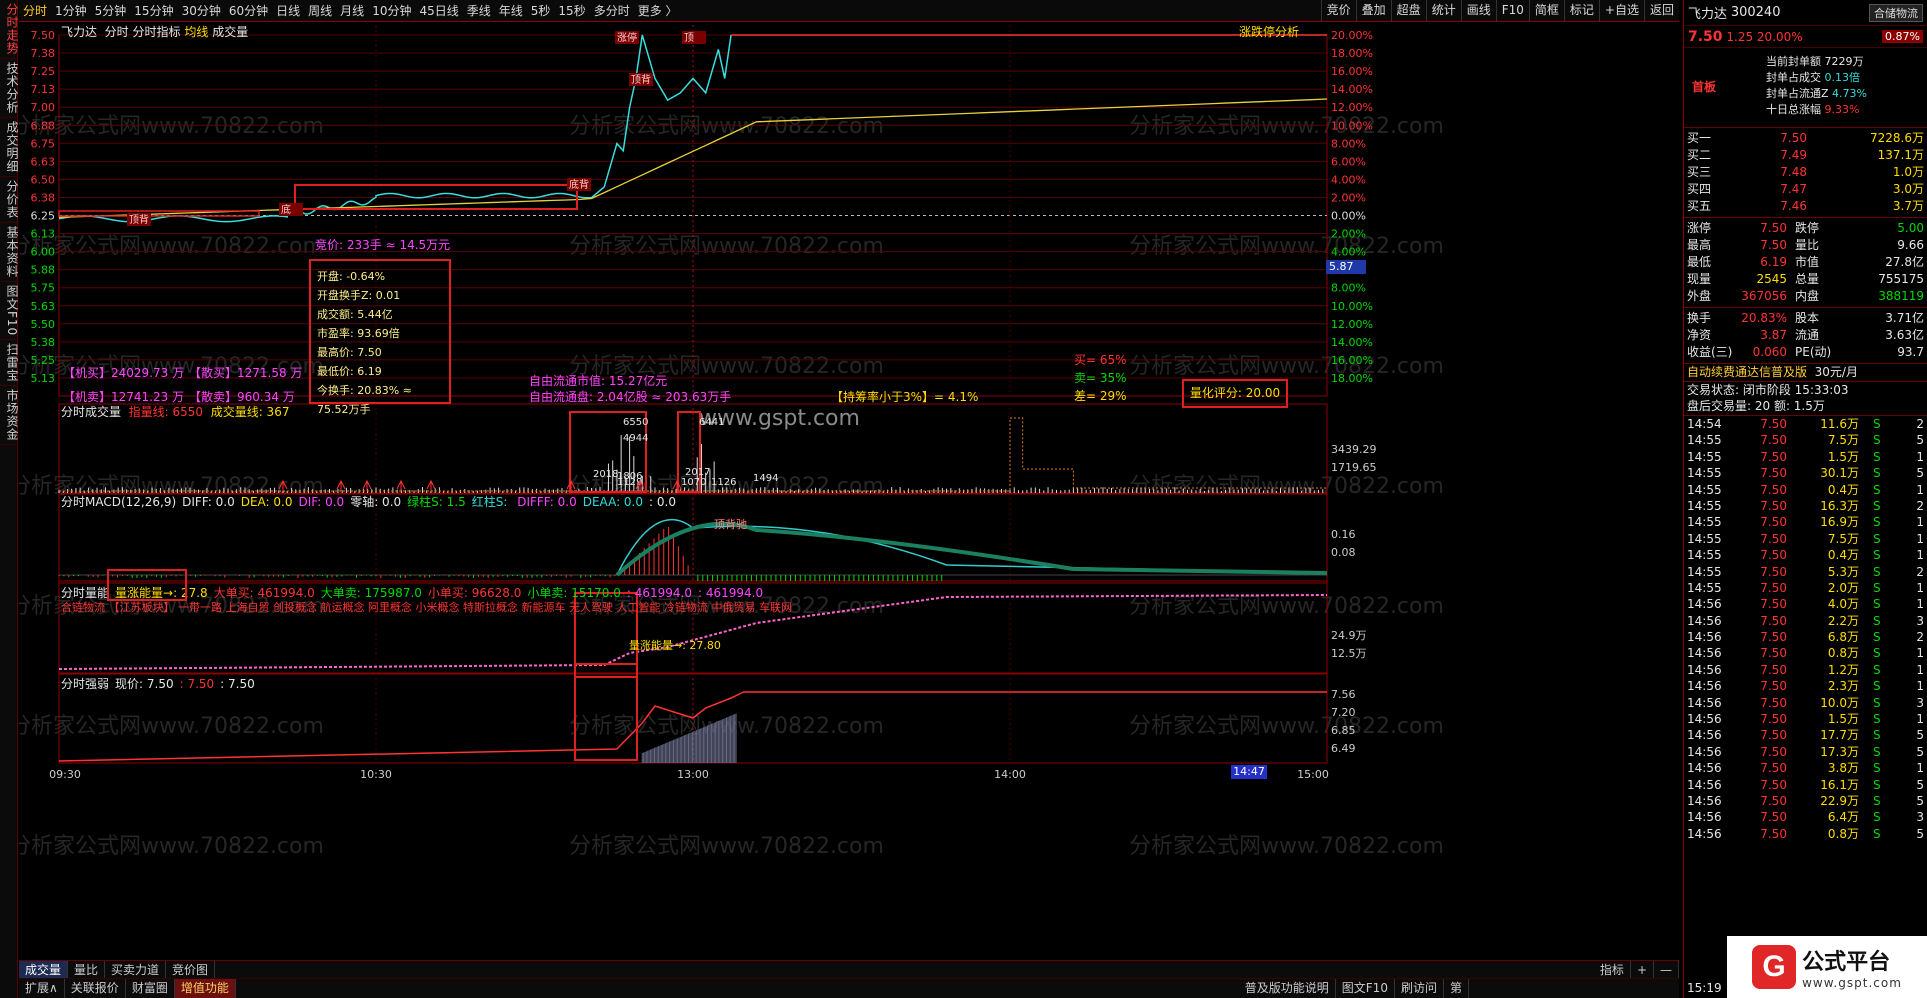  Describe the element at coordinates (205, 988) in the screenshot. I see `ext-tab-3: 增值功能` at that location.